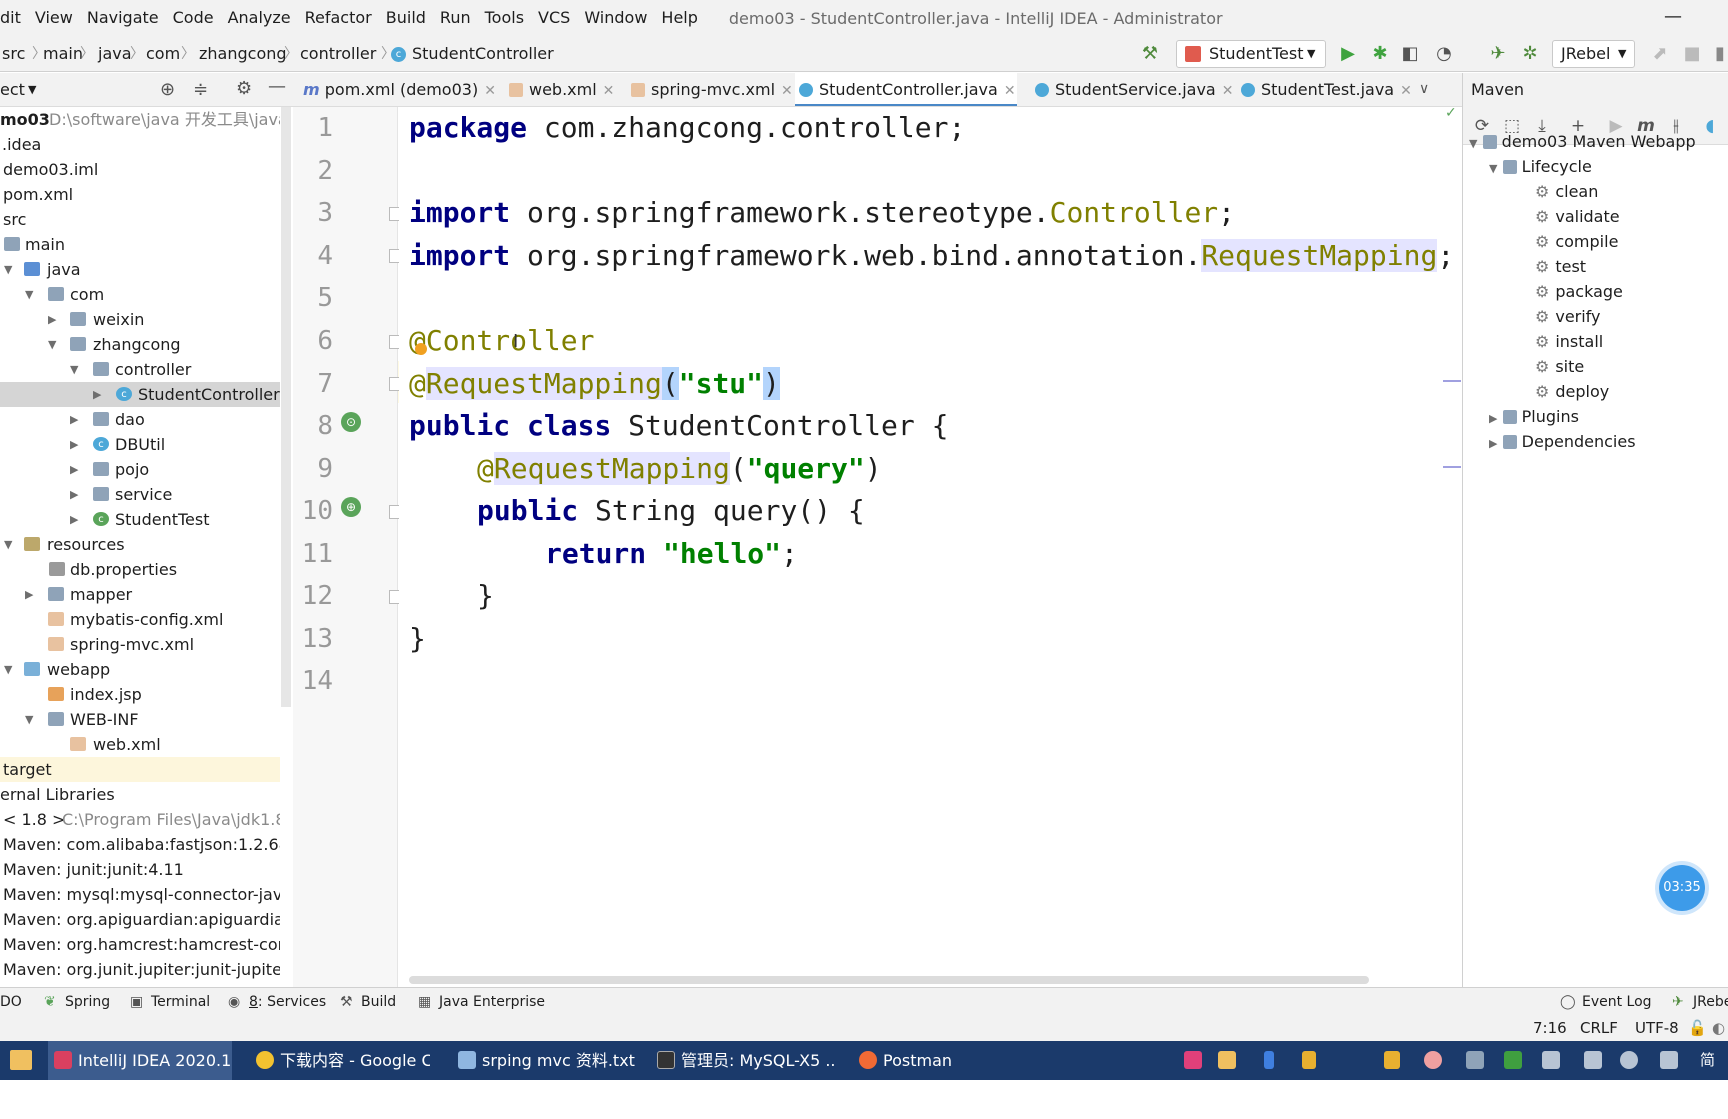 The height and width of the screenshot is (1119, 1728). Describe the element at coordinates (351, 507) in the screenshot. I see `spring-request-mapping-gutter-icon: ⊕` at that location.